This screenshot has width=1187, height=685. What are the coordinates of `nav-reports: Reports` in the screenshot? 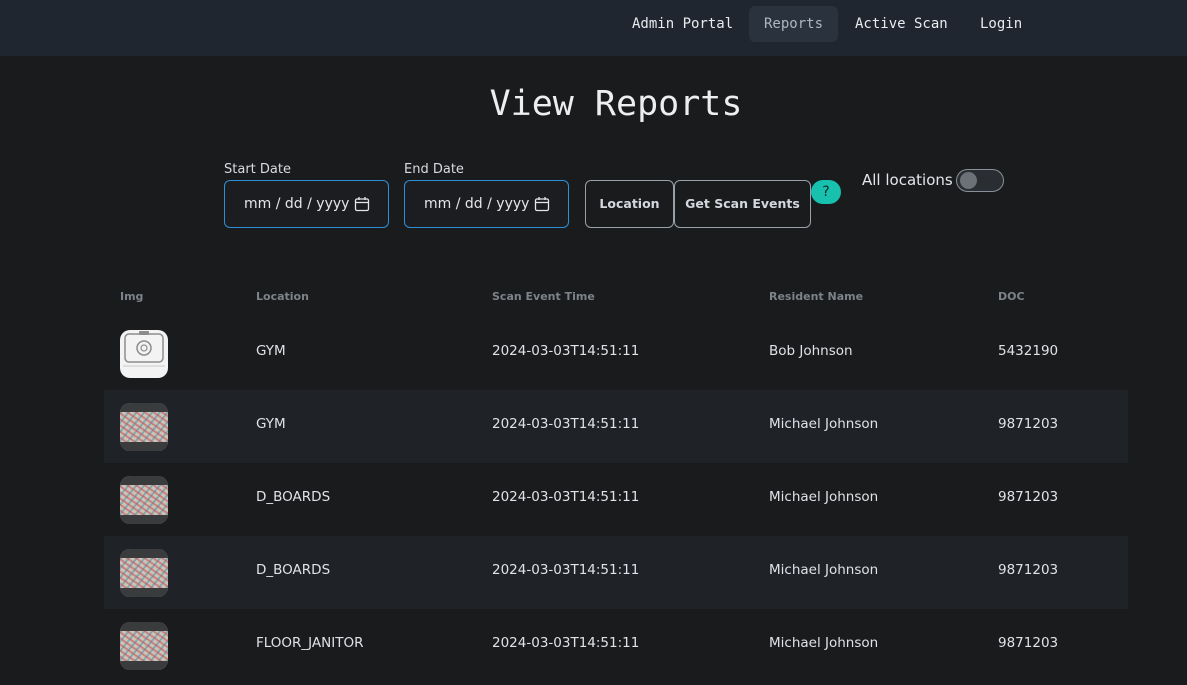 It's located at (794, 24).